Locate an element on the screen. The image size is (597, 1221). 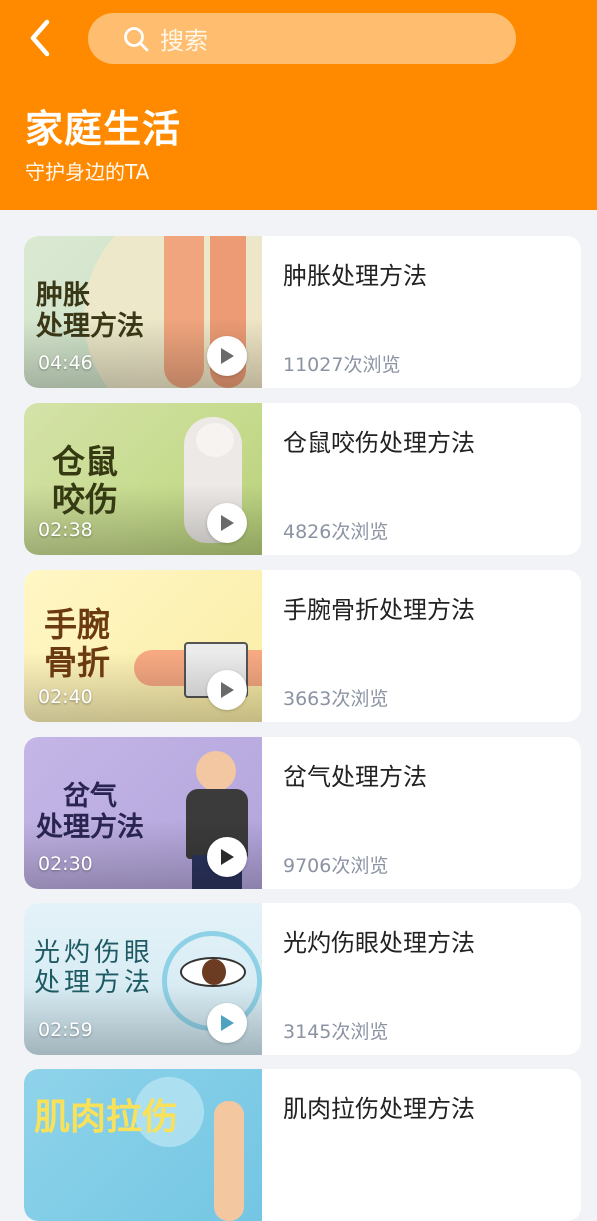
video-duration: 02:30 is located at coordinates (65, 864).